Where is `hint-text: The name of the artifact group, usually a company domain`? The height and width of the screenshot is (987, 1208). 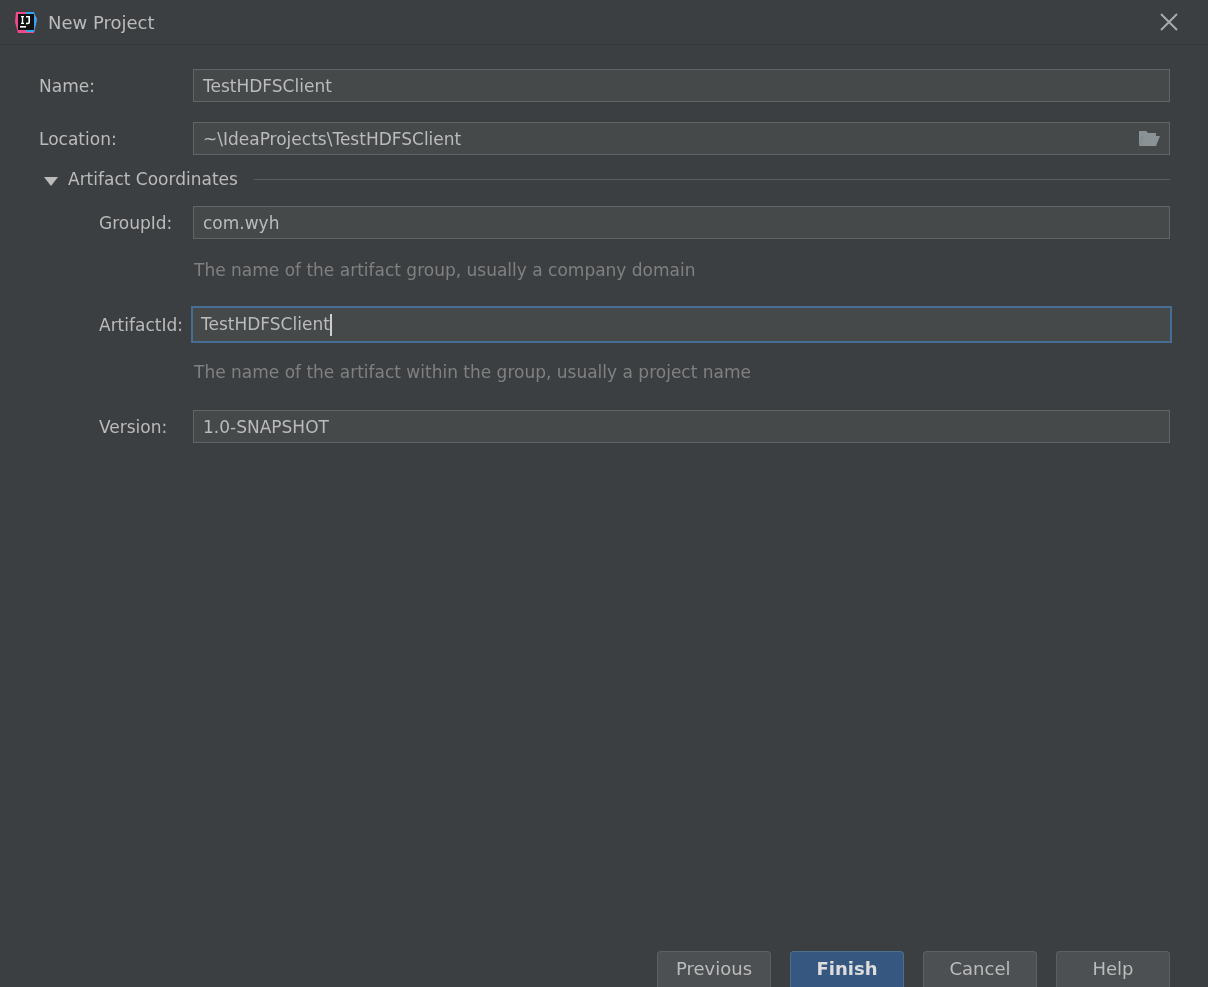 hint-text: The name of the artifact group, usually a company domain is located at coordinates (444, 270).